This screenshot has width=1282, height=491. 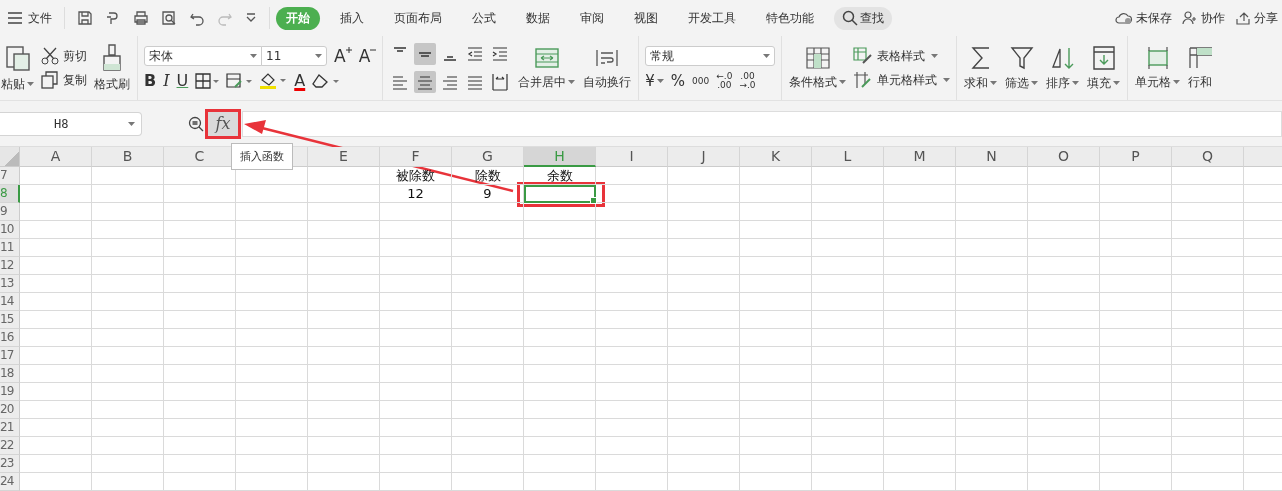 What do you see at coordinates (704, 157) in the screenshot?
I see `column-header: J` at bounding box center [704, 157].